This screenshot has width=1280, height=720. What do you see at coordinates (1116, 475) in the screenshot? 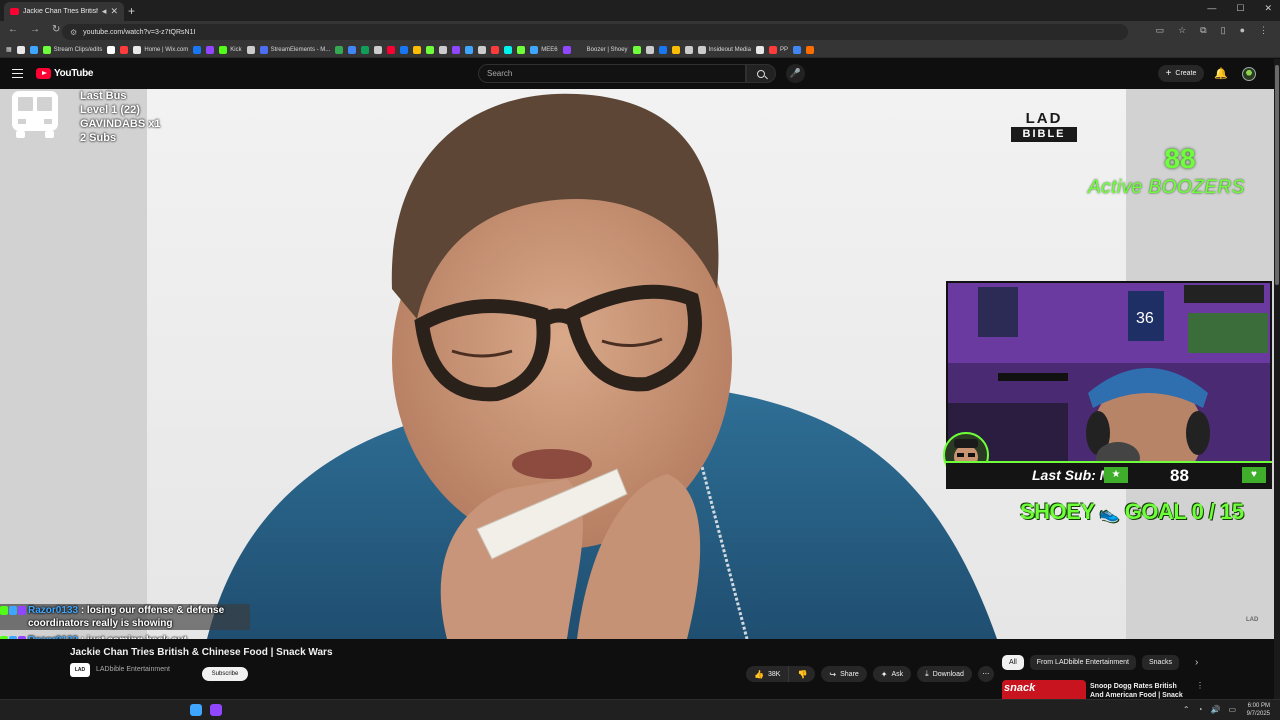
I see `sub-star-icon: ★` at bounding box center [1116, 475].